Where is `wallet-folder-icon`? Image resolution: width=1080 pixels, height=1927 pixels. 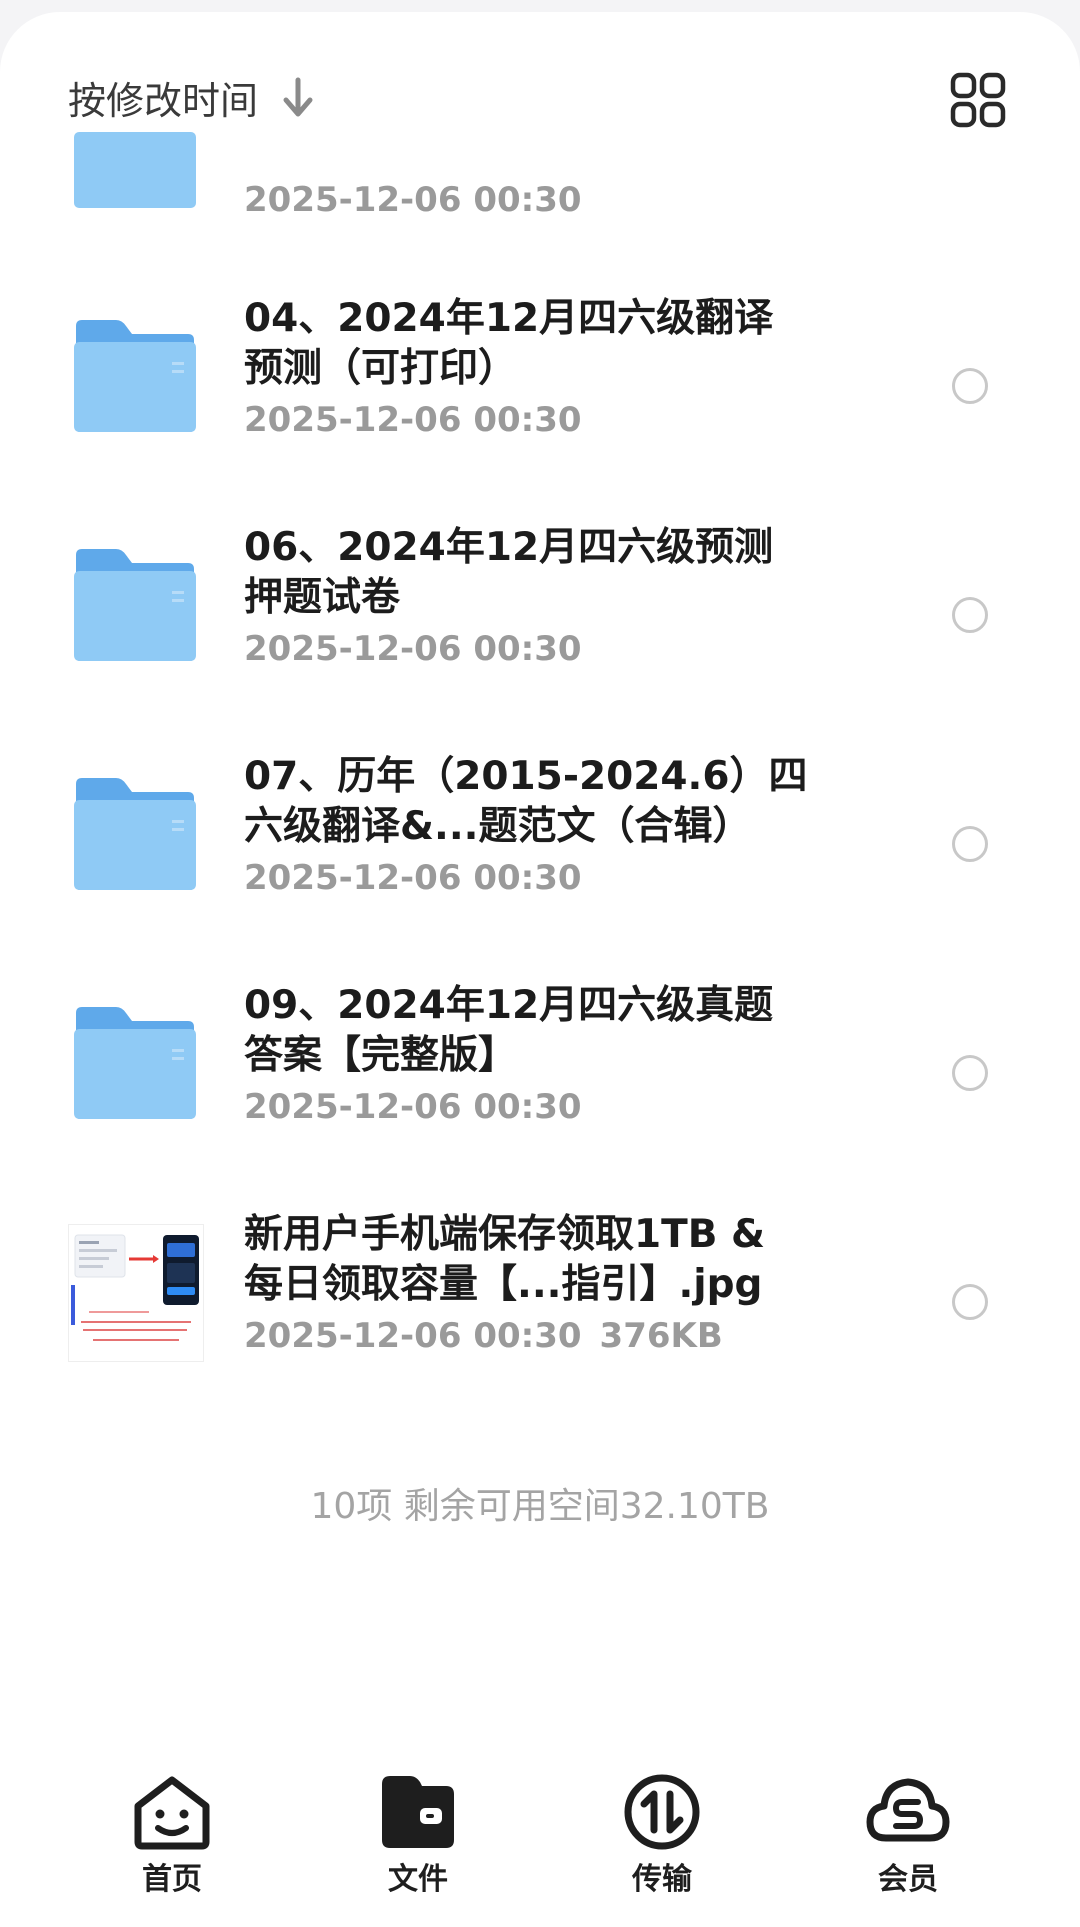
wallet-folder-icon is located at coordinates (418, 1812).